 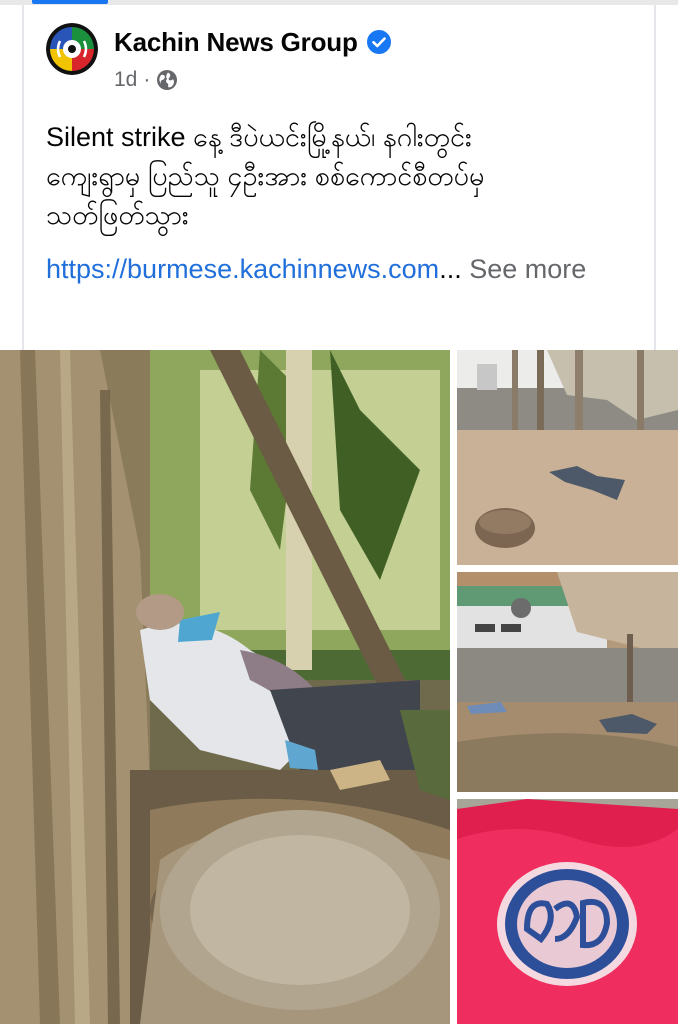 I want to click on photo-yard-building, so click(x=567, y=682).